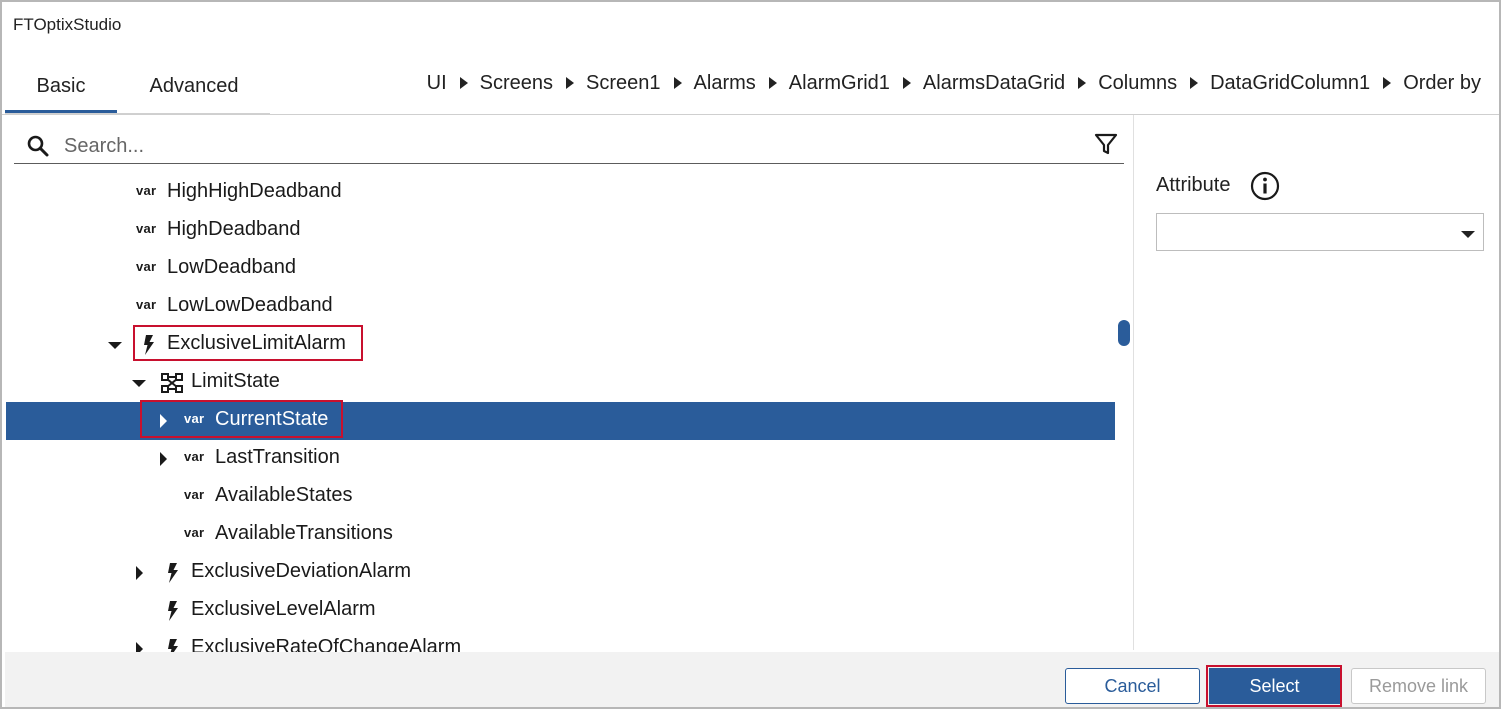 This screenshot has width=1501, height=709. I want to click on info-icon, so click(1265, 186).